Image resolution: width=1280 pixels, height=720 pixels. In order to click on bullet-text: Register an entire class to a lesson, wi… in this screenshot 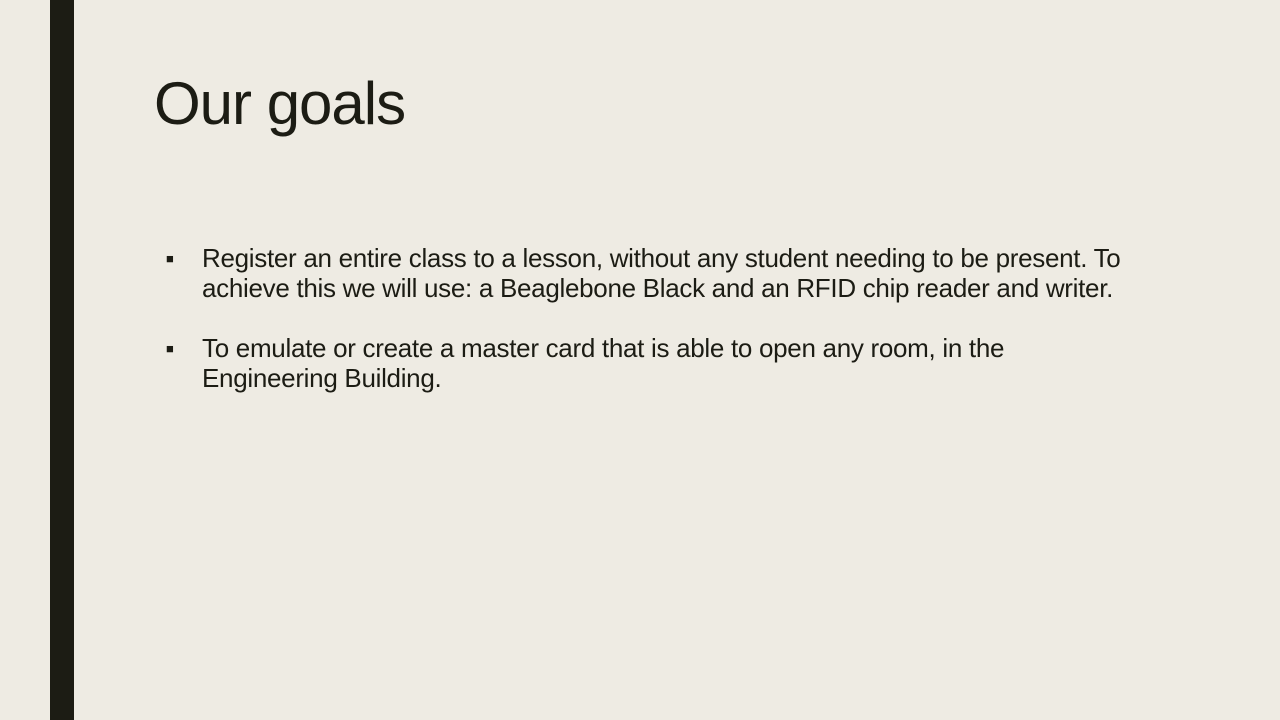, I will do `click(661, 273)`.